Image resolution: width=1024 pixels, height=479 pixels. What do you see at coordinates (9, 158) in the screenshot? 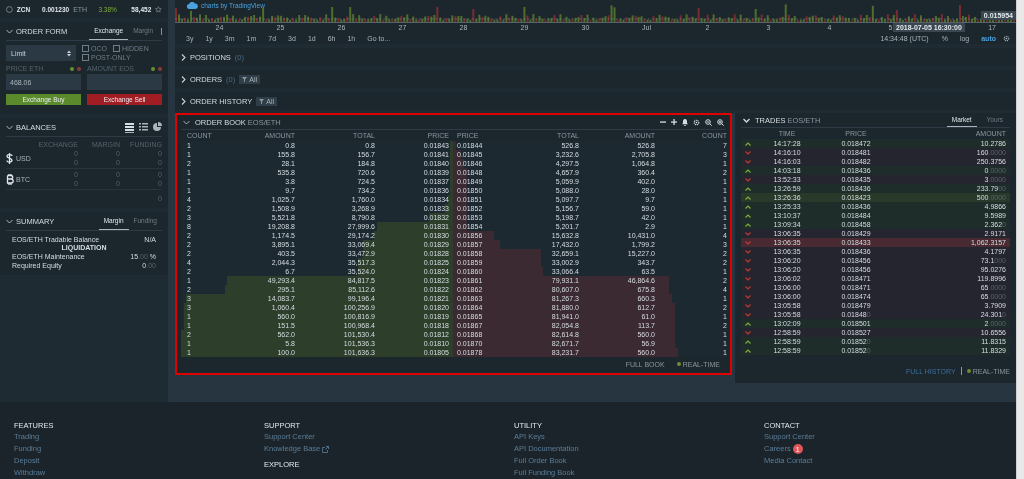
I see `dollar-icon` at bounding box center [9, 158].